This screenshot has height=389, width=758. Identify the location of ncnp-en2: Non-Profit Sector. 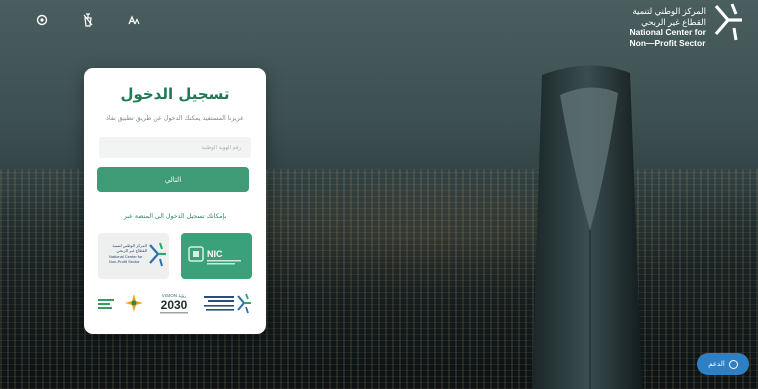
(124, 261).